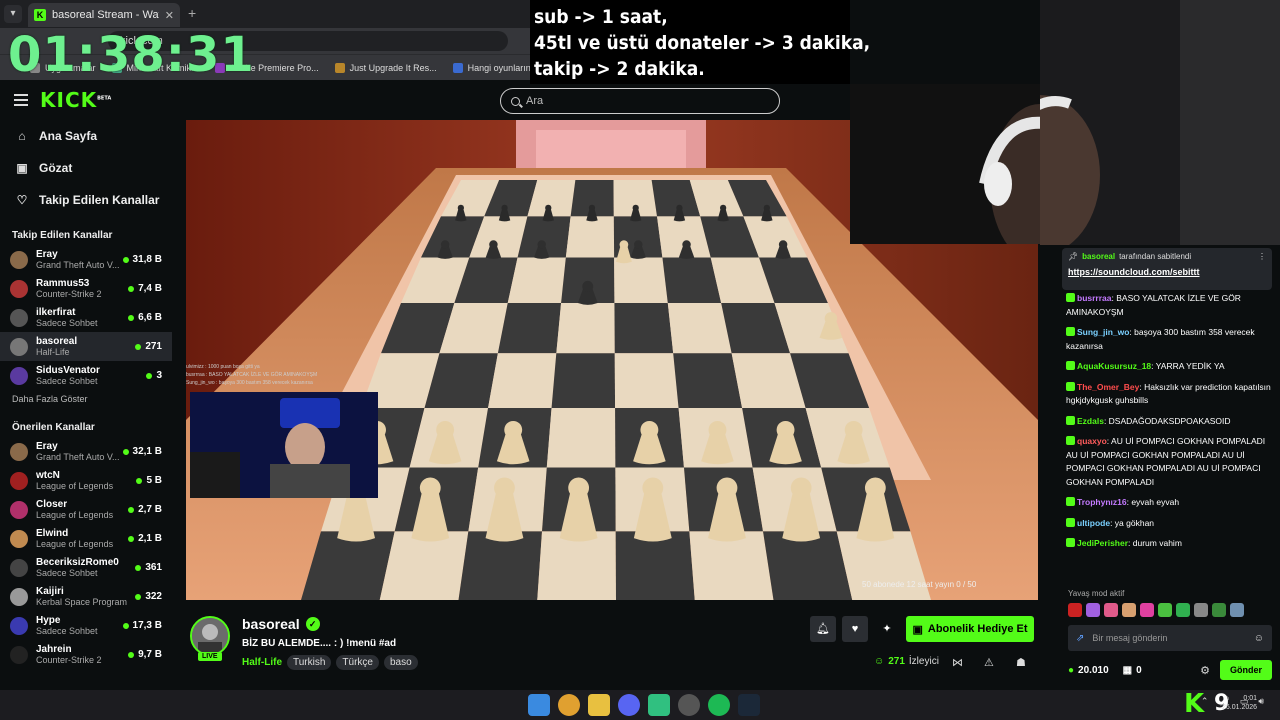  Describe the element at coordinates (539, 705) in the screenshot. I see `start-icon` at that location.